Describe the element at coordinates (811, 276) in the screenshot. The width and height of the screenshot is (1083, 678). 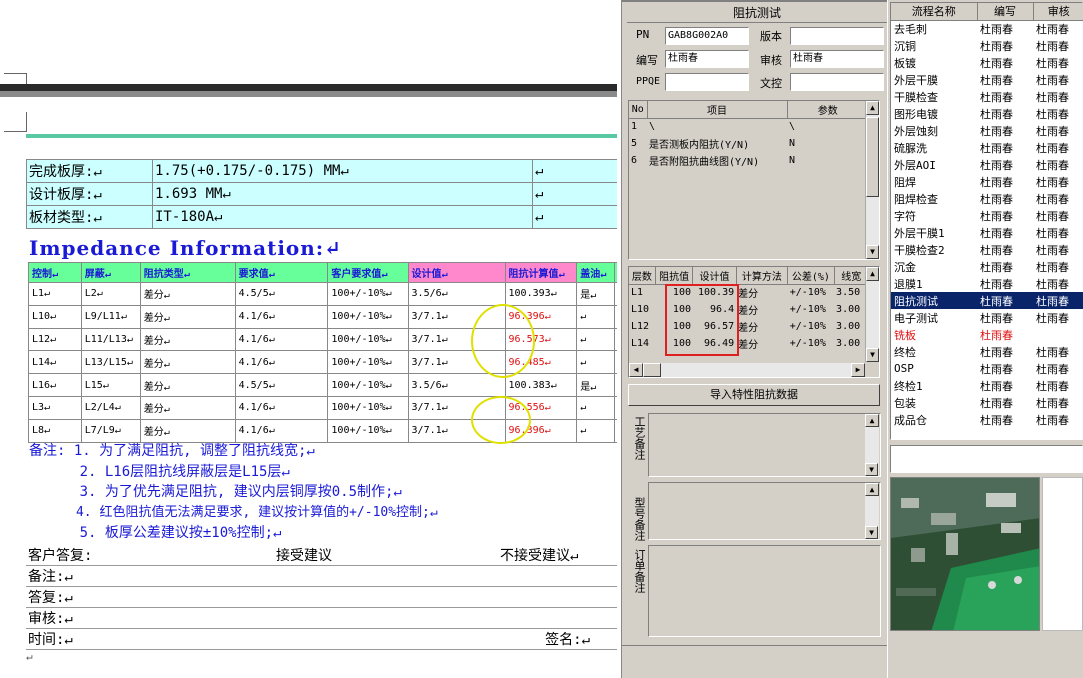
I see `layer-header-cell: 公差(%)` at that location.